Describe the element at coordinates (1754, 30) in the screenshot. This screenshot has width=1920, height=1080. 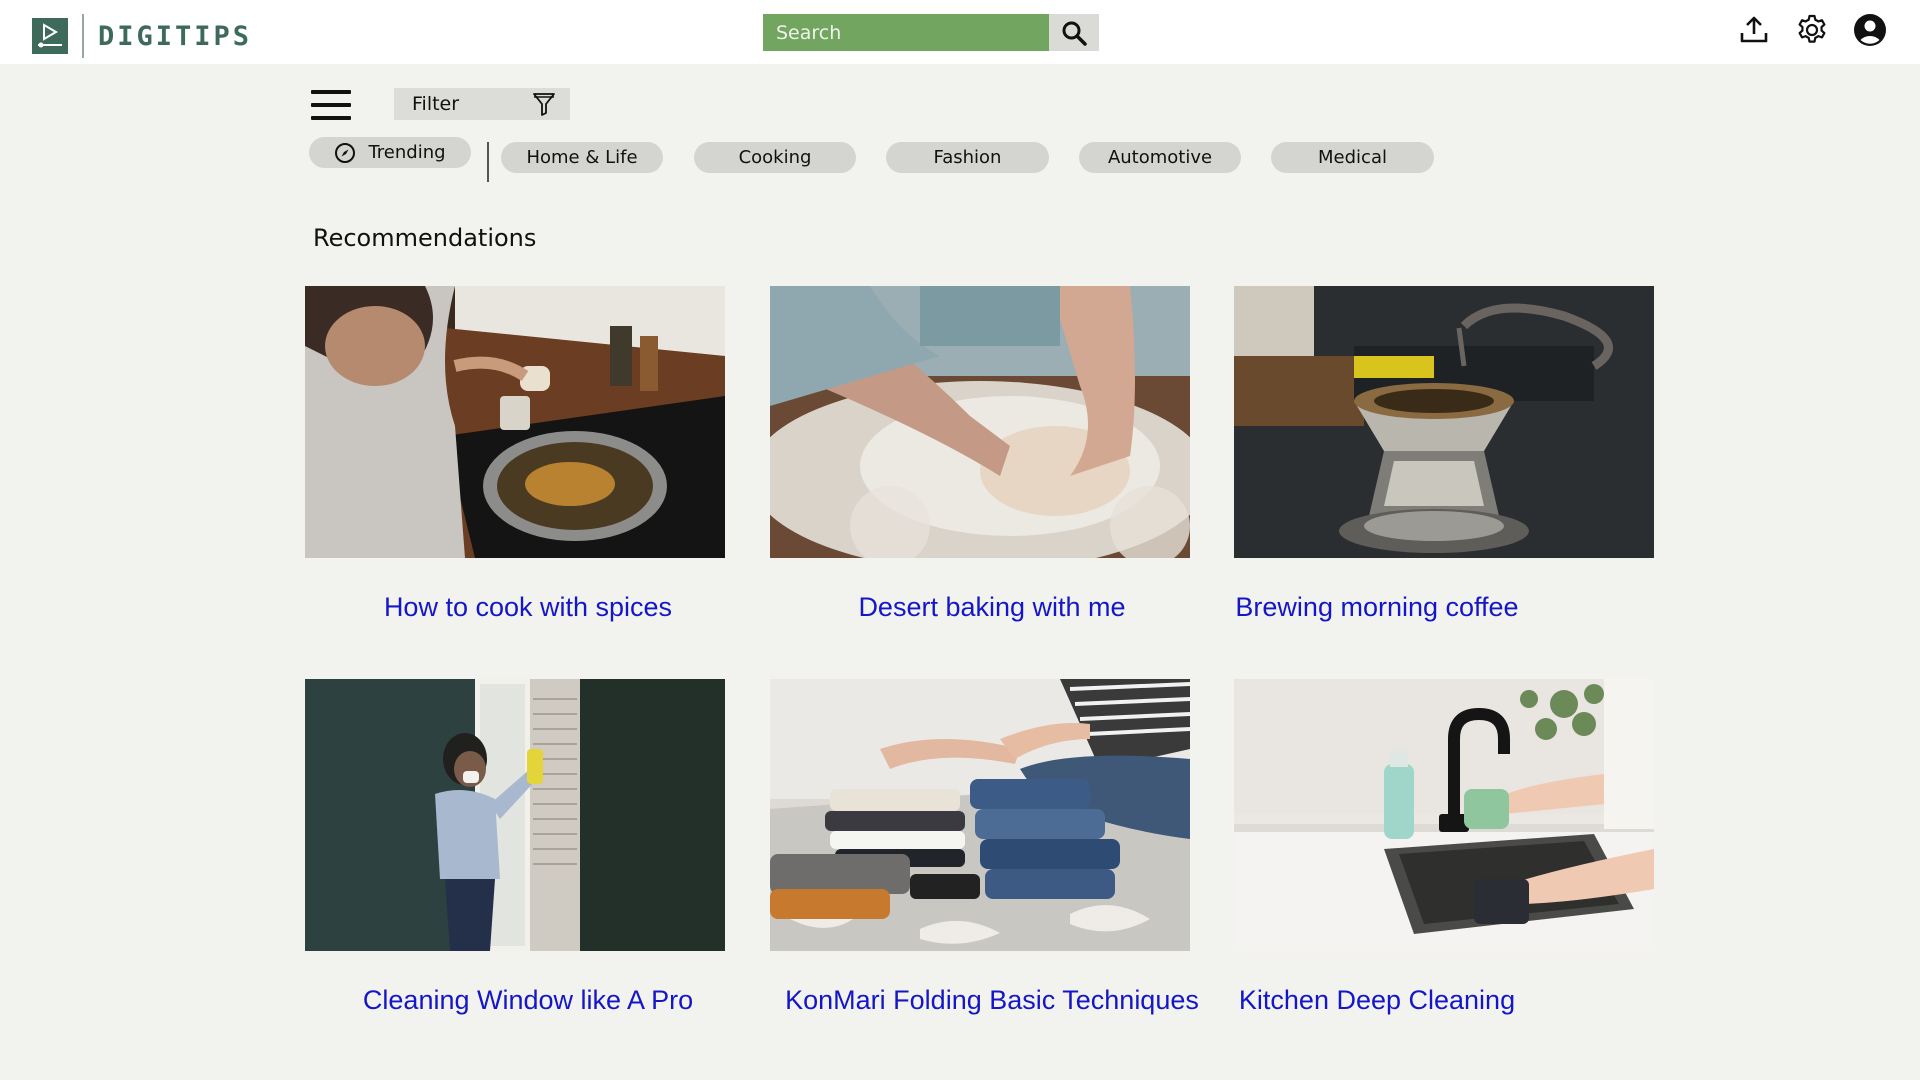
I see `upload-icon` at that location.